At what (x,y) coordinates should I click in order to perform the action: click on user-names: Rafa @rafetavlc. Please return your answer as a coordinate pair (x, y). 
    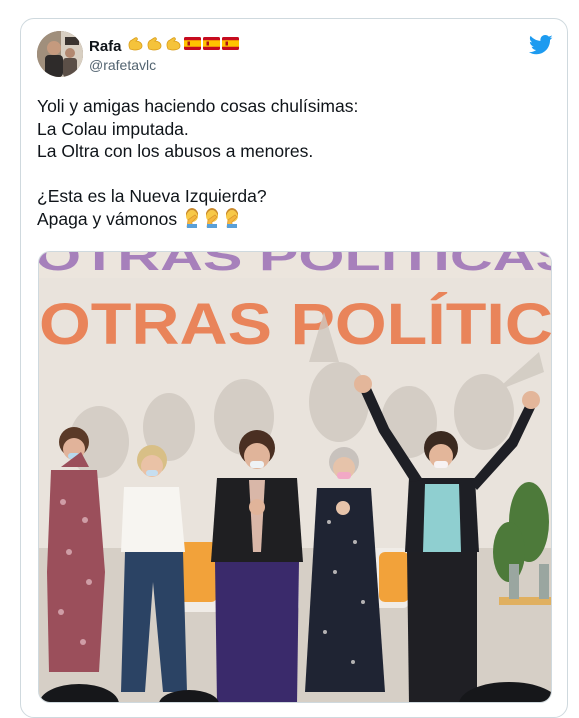
    Looking at the image, I should click on (165, 54).